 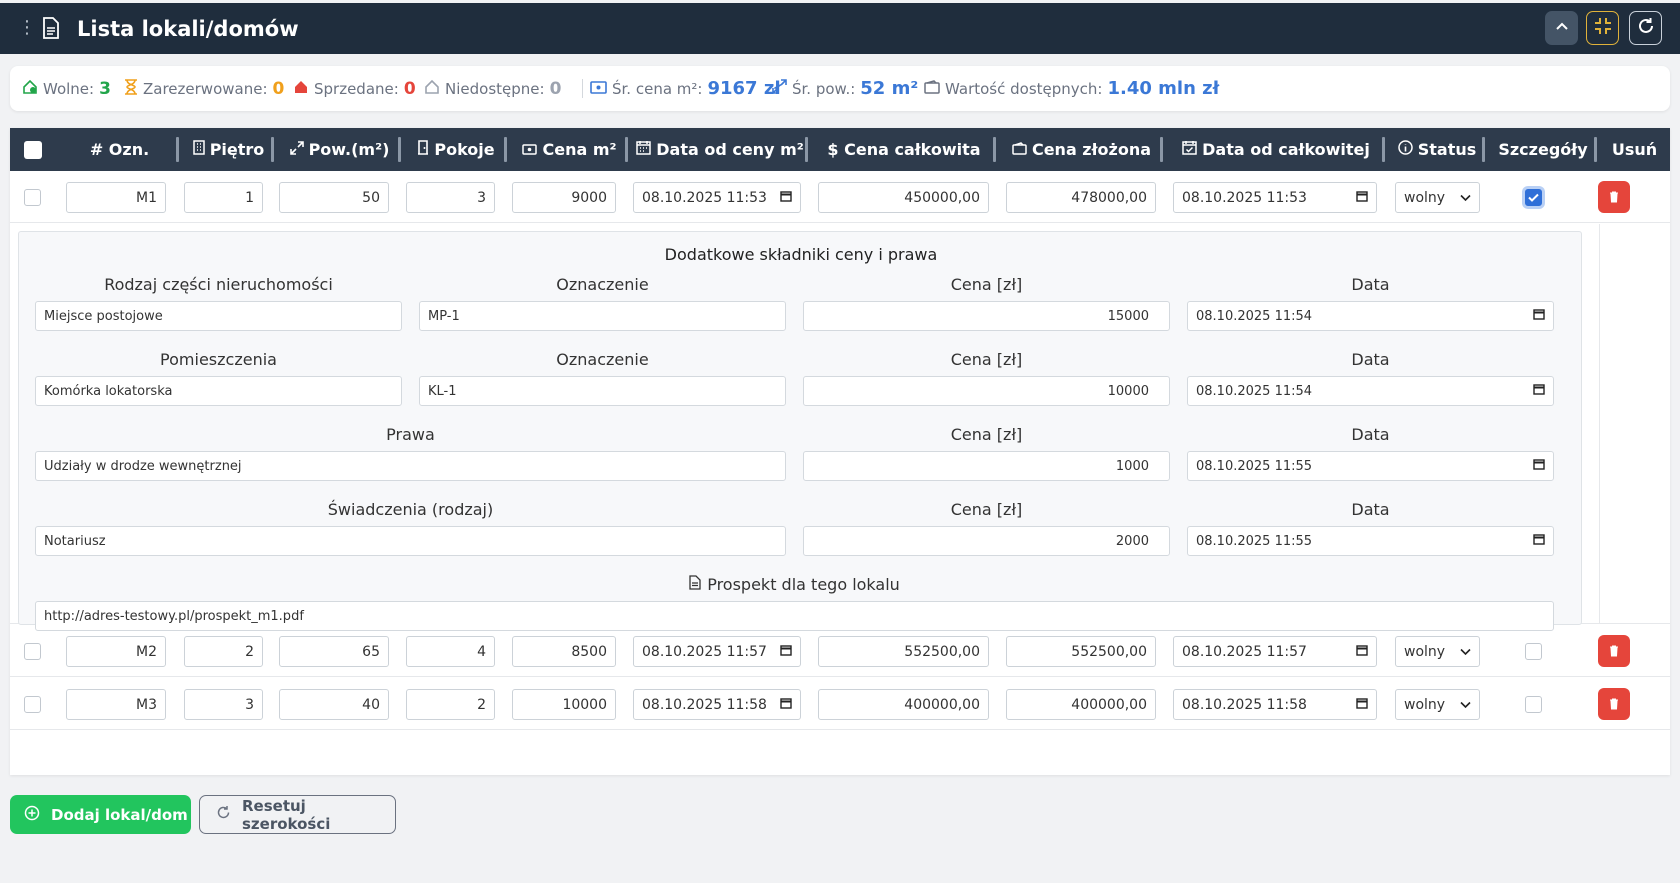 I want to click on header-pow: Pow.(m²), so click(x=339, y=149).